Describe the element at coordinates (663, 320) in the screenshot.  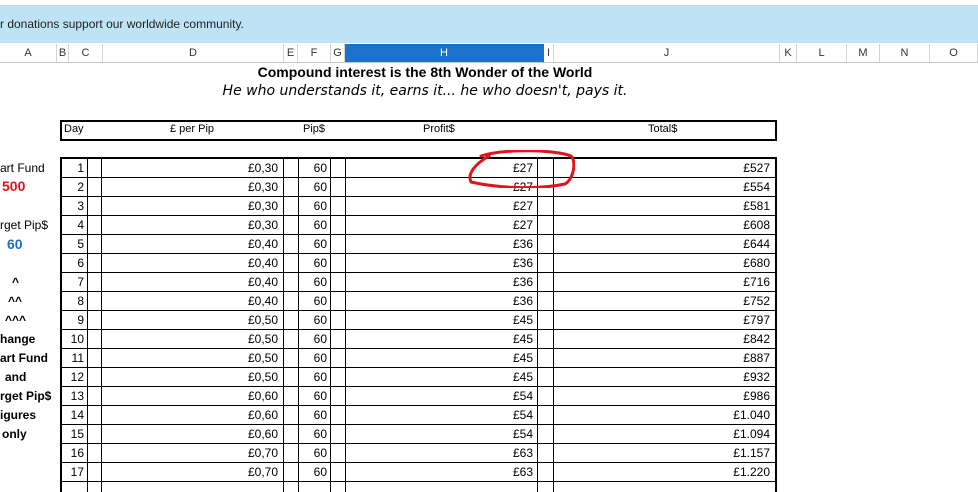
I see `cell-total: £797` at that location.